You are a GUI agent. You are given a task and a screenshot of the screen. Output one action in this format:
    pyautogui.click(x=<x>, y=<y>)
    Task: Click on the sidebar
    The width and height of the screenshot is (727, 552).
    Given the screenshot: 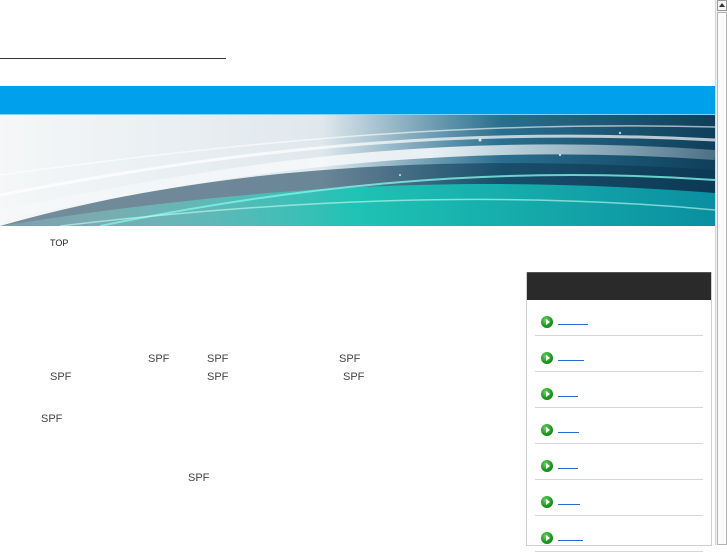 What is the action you would take?
    pyautogui.click(x=619, y=412)
    